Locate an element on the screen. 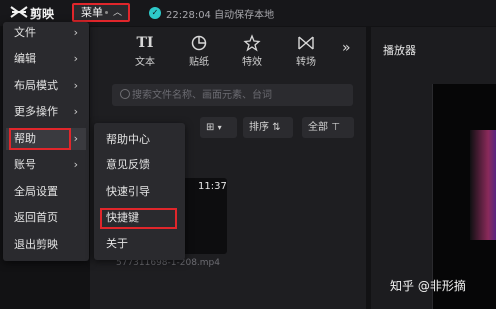  menu-item-account: 账号 › is located at coordinates (46, 165).